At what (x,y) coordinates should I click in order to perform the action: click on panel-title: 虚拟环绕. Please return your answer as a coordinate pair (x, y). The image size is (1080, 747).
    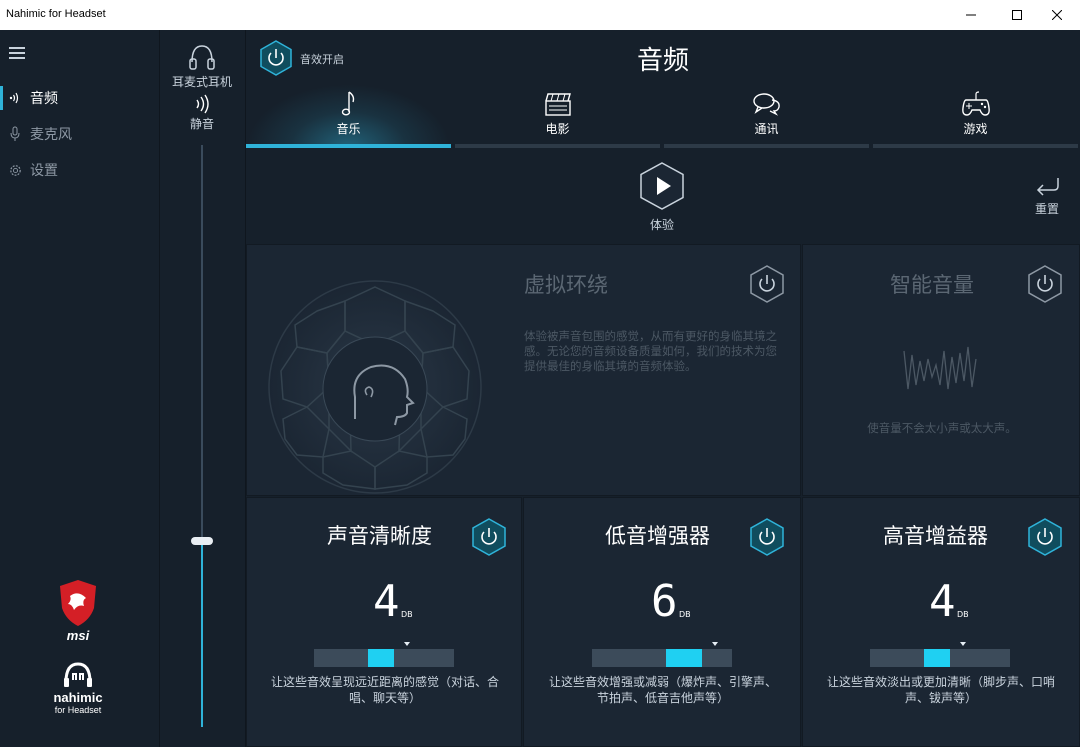
    Looking at the image, I should click on (566, 285).